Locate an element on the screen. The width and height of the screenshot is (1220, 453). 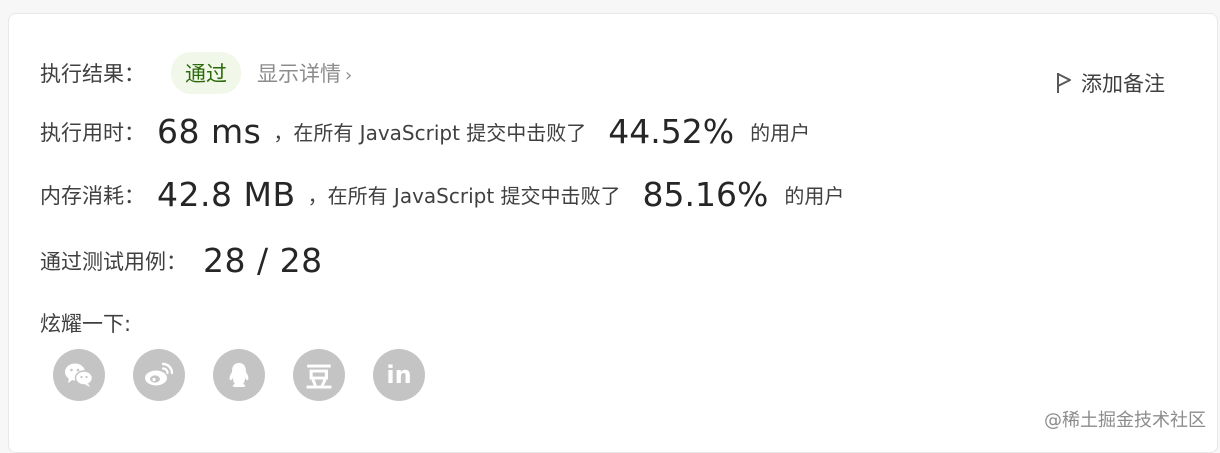
add-note-button: 添加备注 is located at coordinates (1110, 83).